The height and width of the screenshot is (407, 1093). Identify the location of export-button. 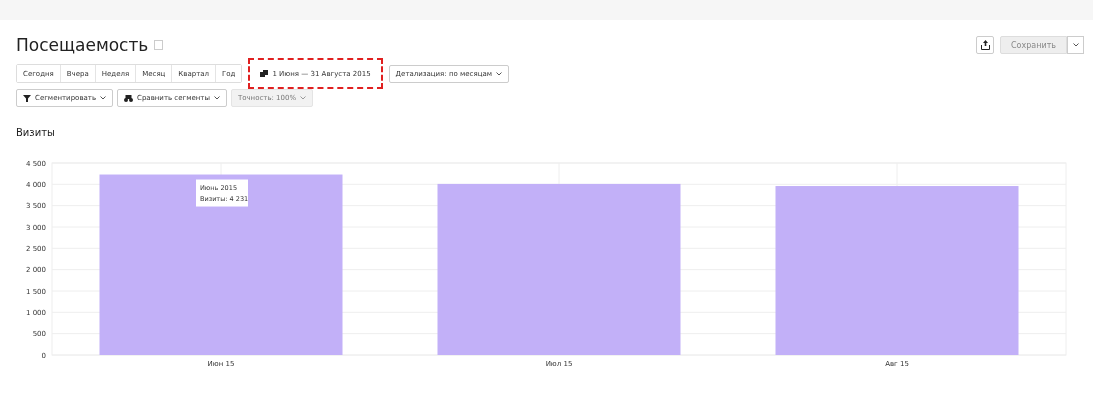
(985, 45).